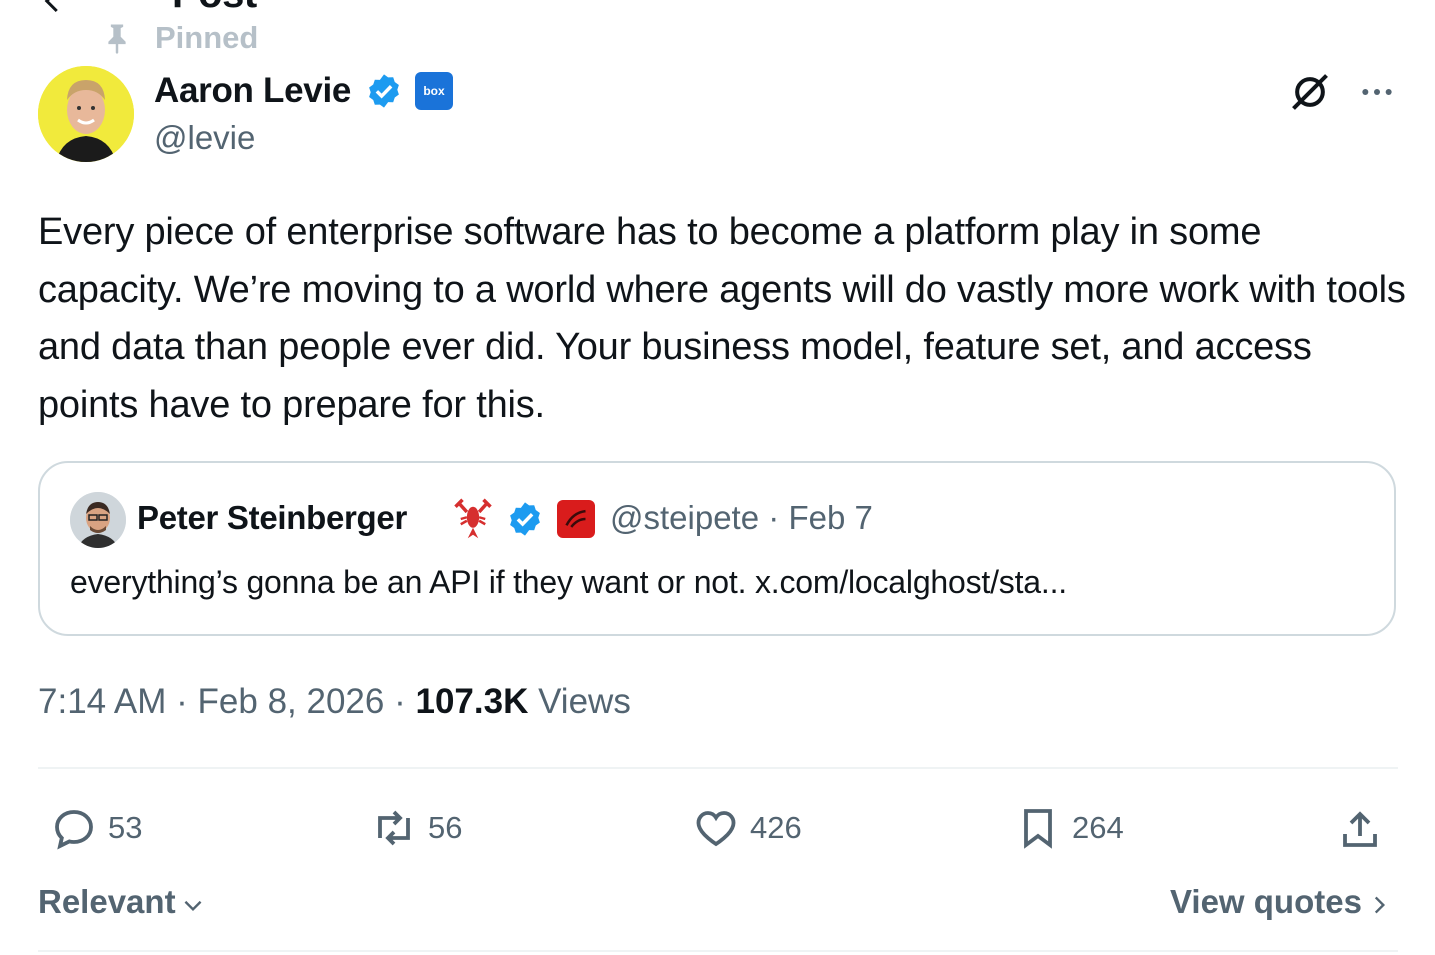 The image size is (1435, 955). I want to click on tweet-meta: 7:14 AM · Feb 8, 2026 · 107.3K Views, so click(334, 702).